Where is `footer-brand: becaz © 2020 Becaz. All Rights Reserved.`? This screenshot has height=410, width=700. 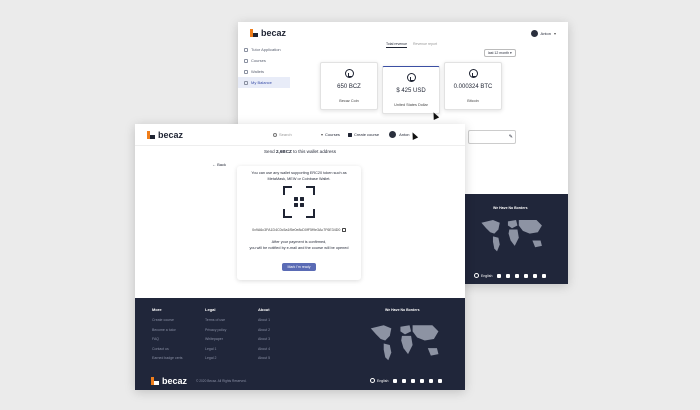 footer-brand: becaz © 2020 Becaz. All Rights Reserved. is located at coordinates (199, 381).